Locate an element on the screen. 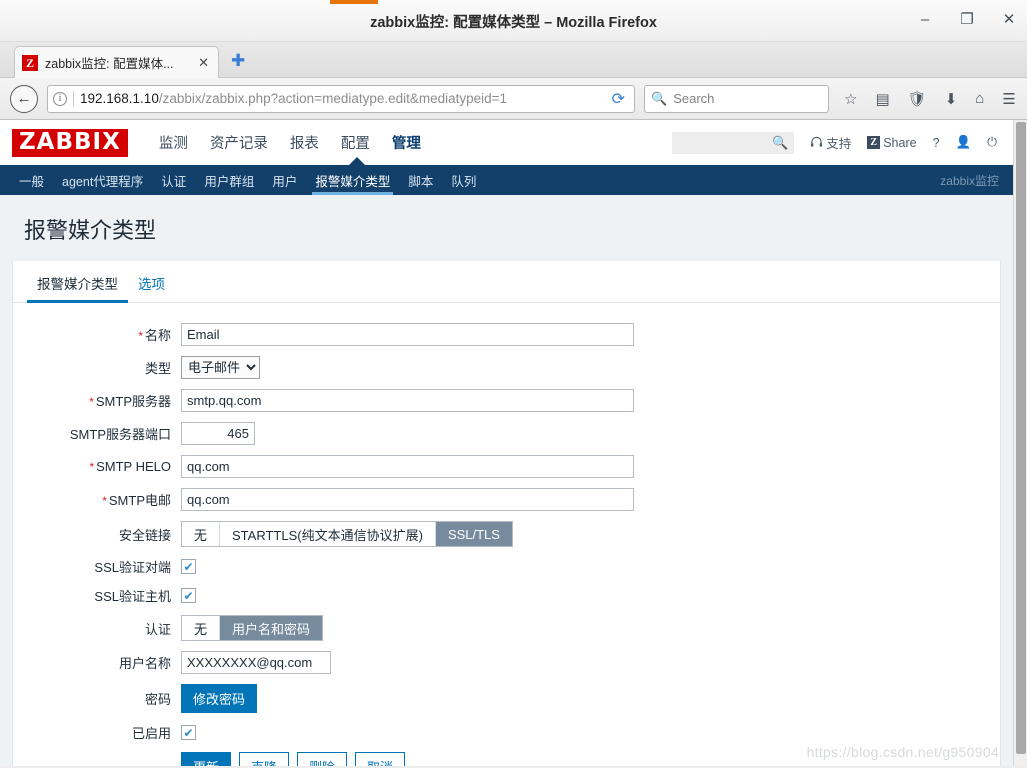 Image resolution: width=1027 pixels, height=768 pixels. close-icon: ✕ is located at coordinates (1009, 20).